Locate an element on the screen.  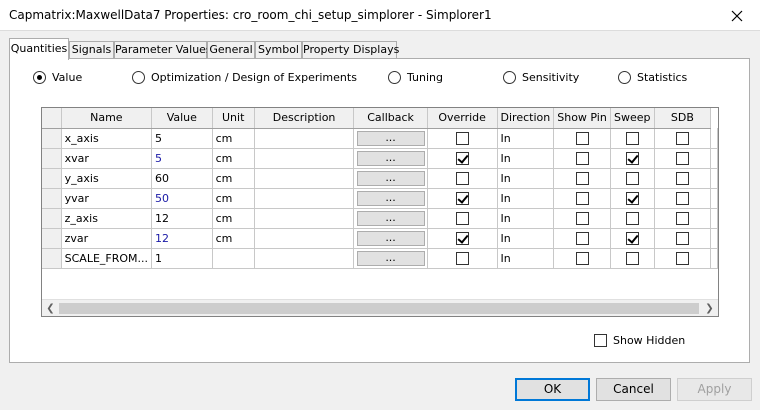
ok-button: OK is located at coordinates (552, 389).